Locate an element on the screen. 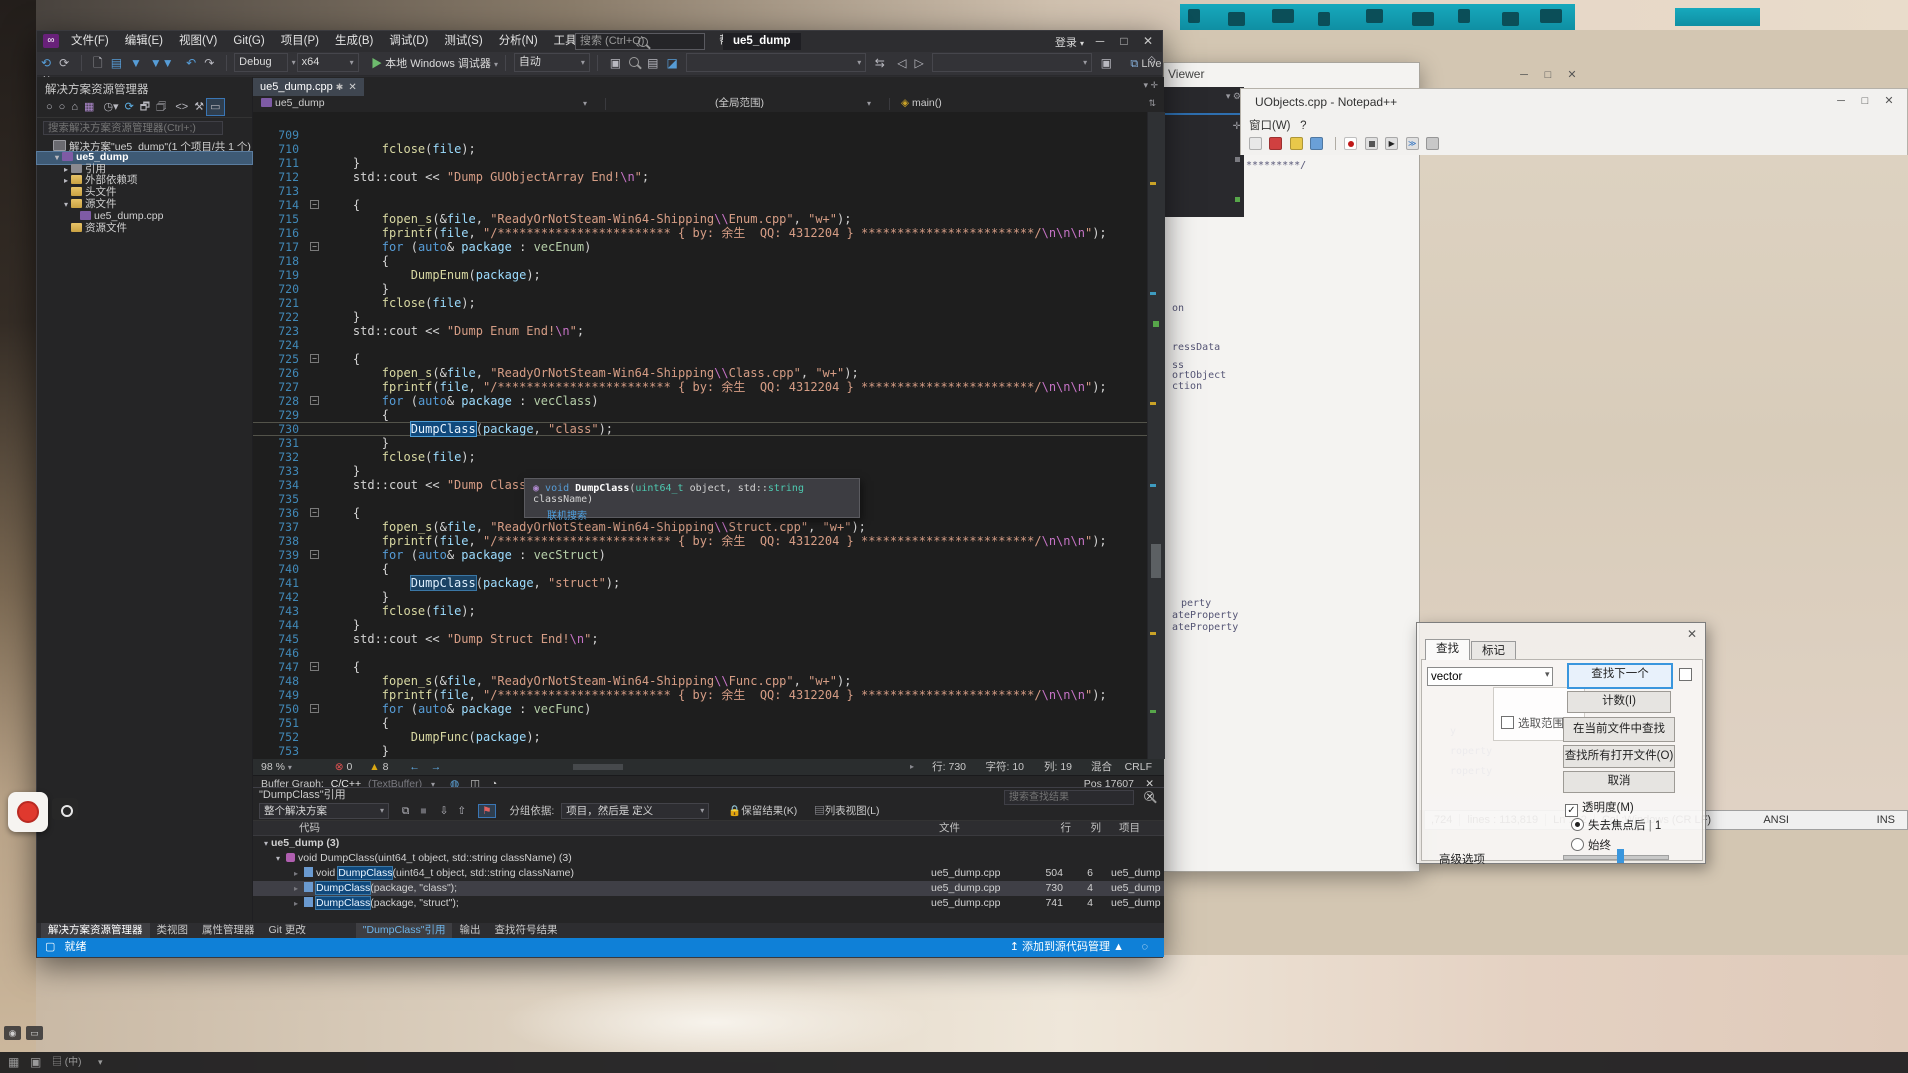  menu-文件(F): 文件(F) is located at coordinates (90, 41).